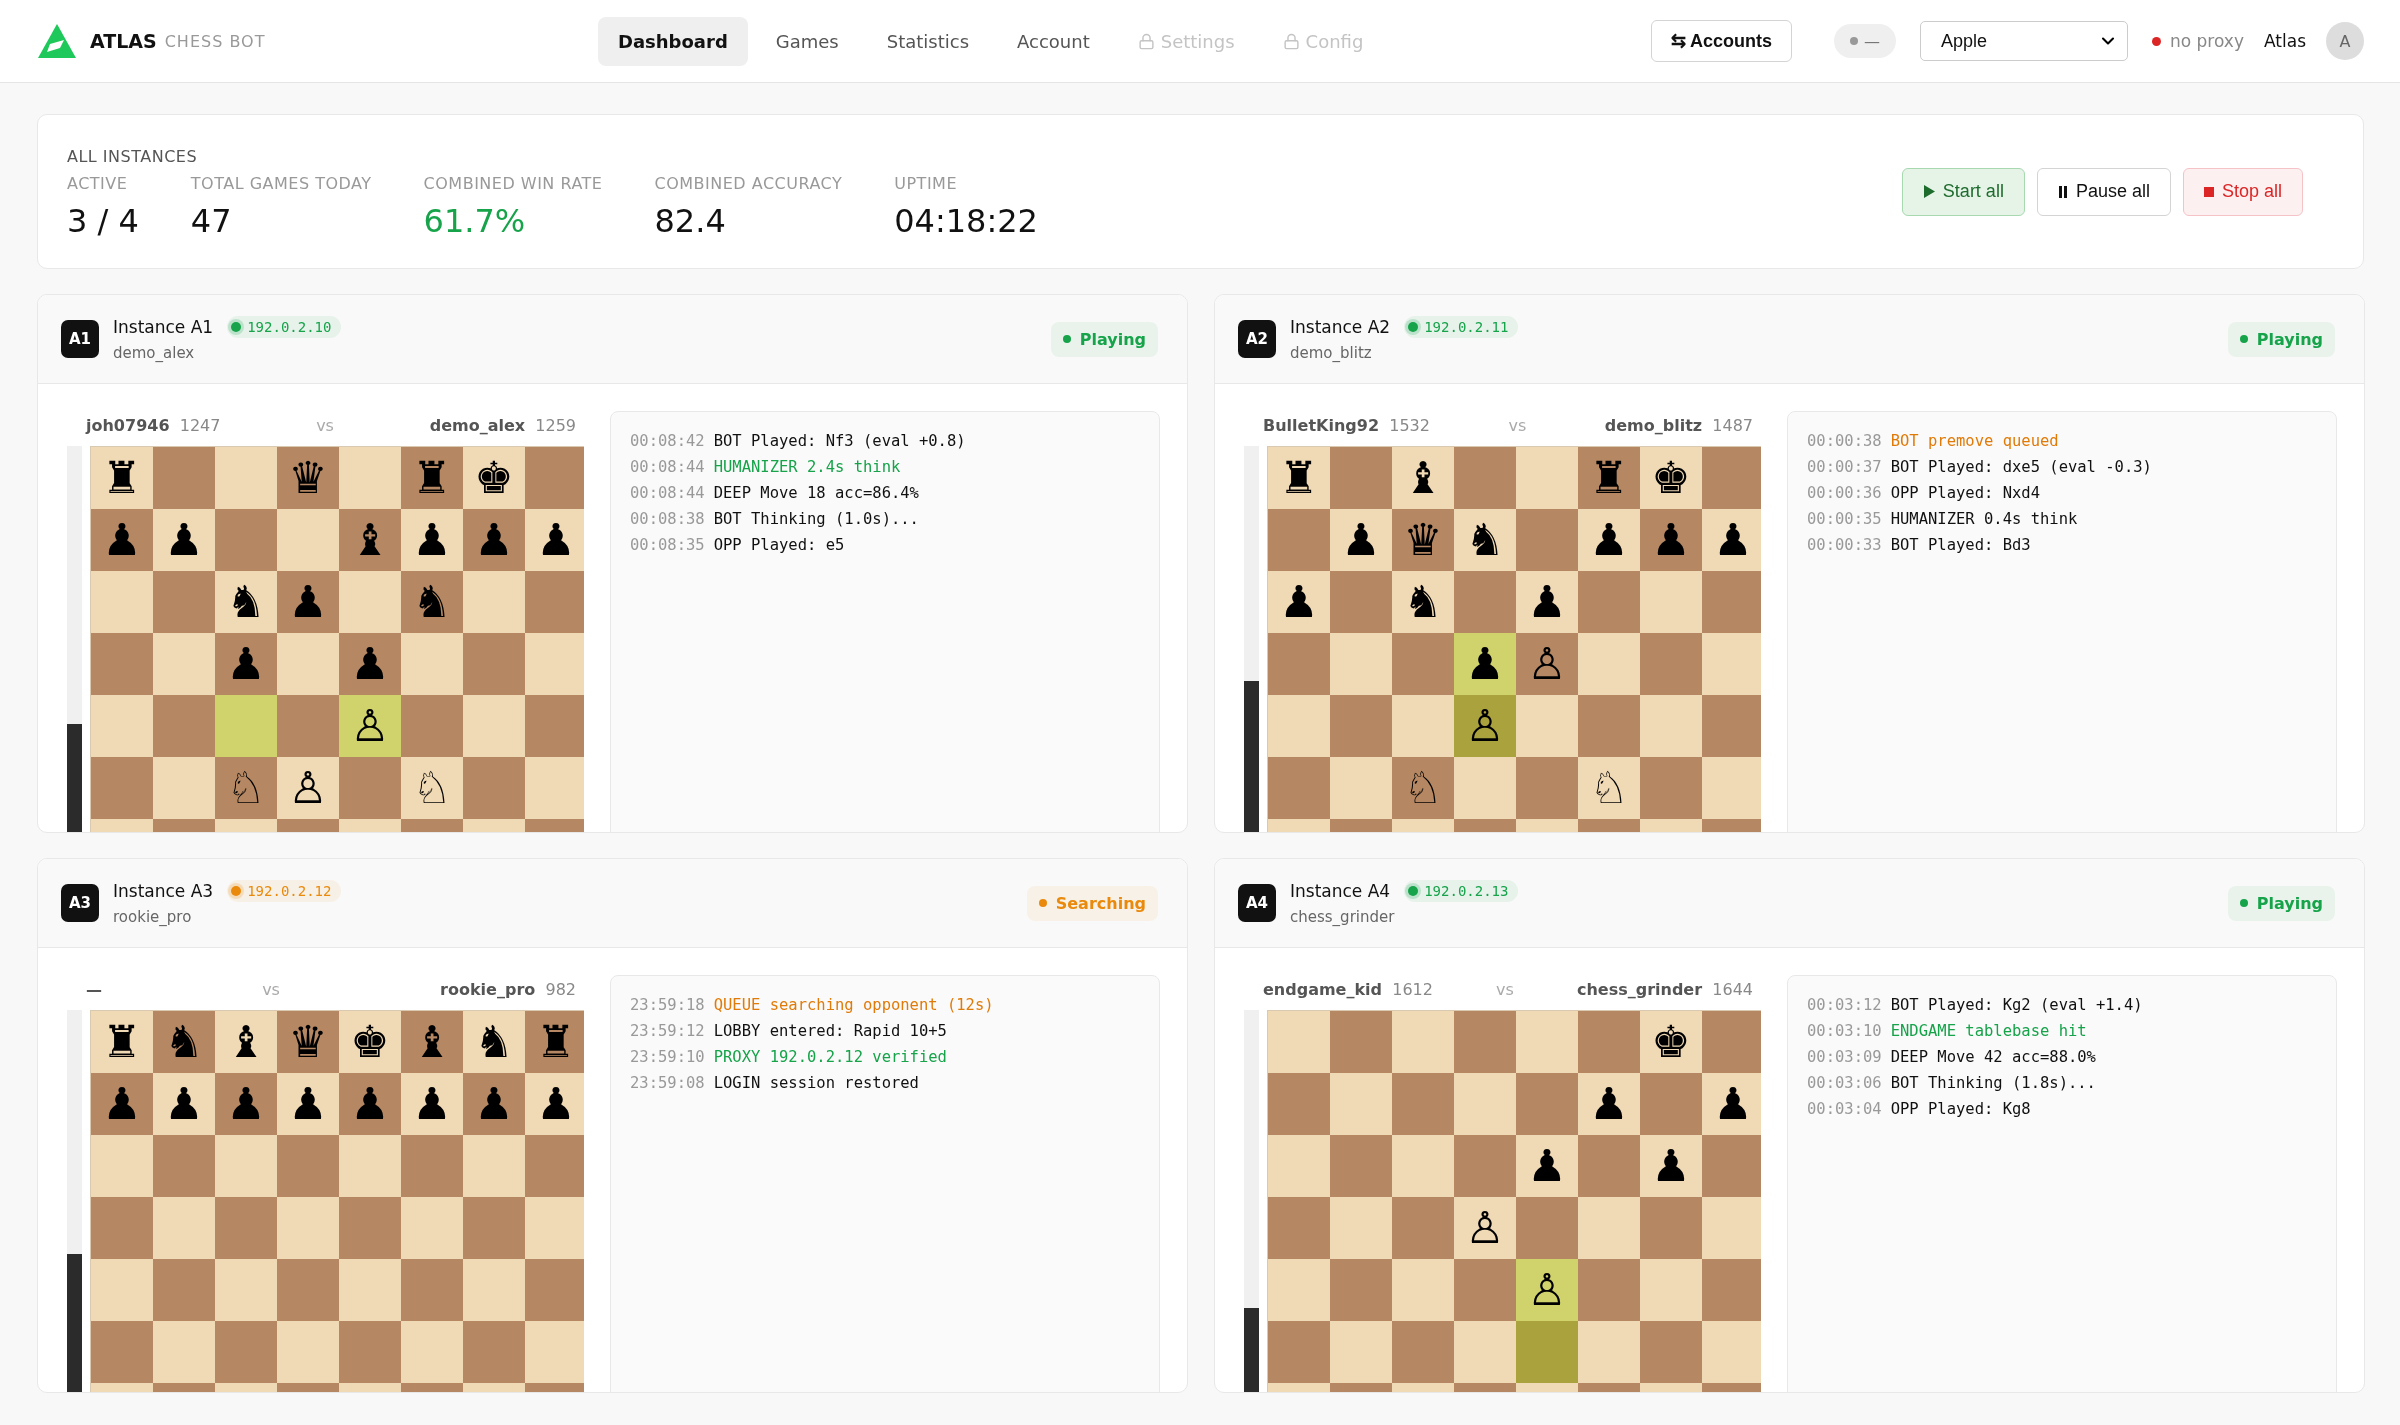 The image size is (2400, 1425). I want to click on stat-label: ACTIVE, so click(98, 183).